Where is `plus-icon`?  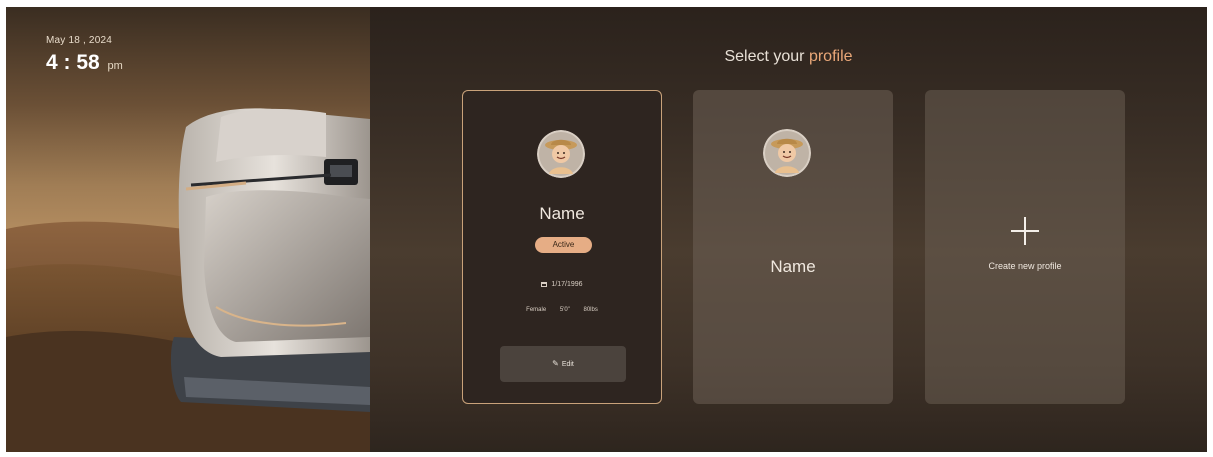 plus-icon is located at coordinates (1025, 231).